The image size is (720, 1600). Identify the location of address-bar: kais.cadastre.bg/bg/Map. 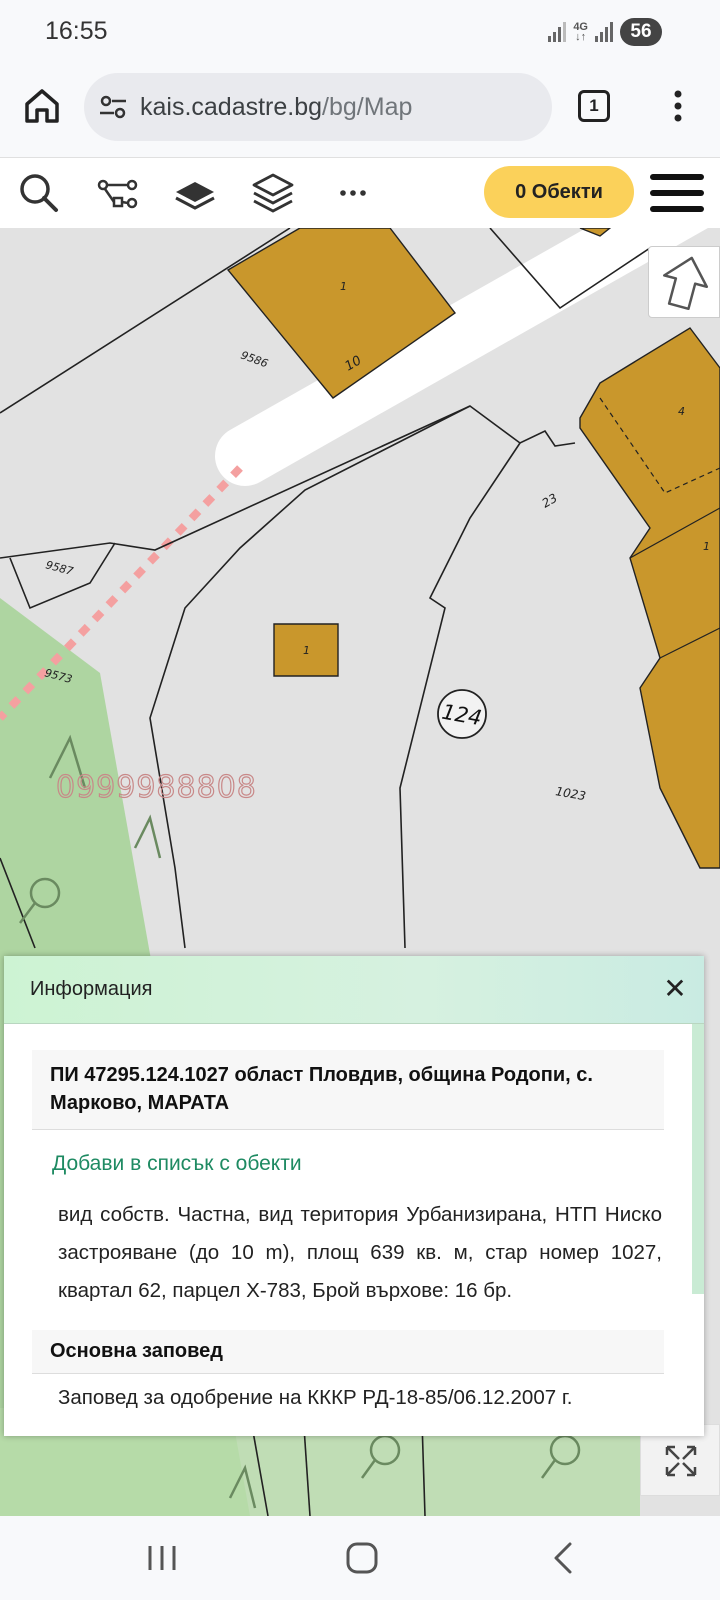
(318, 107).